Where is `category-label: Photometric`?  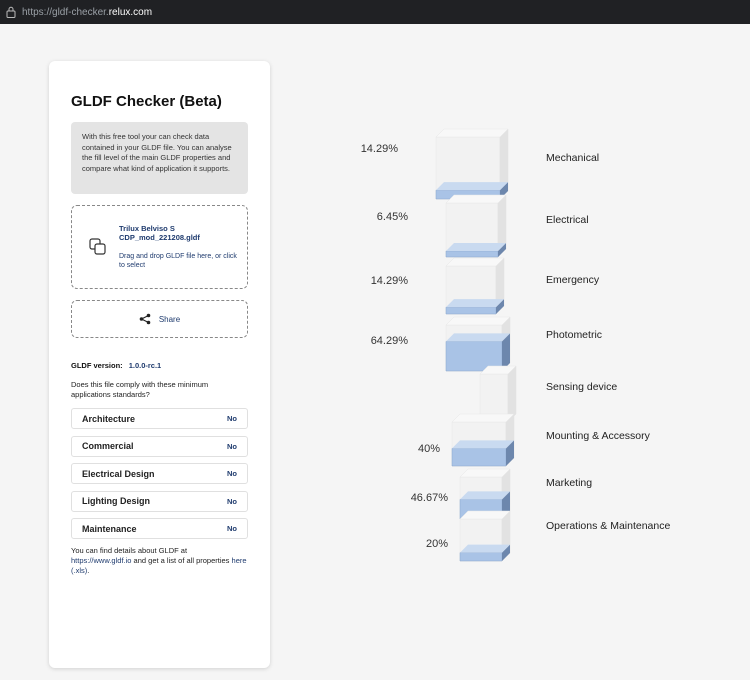
category-label: Photometric is located at coordinates (574, 335).